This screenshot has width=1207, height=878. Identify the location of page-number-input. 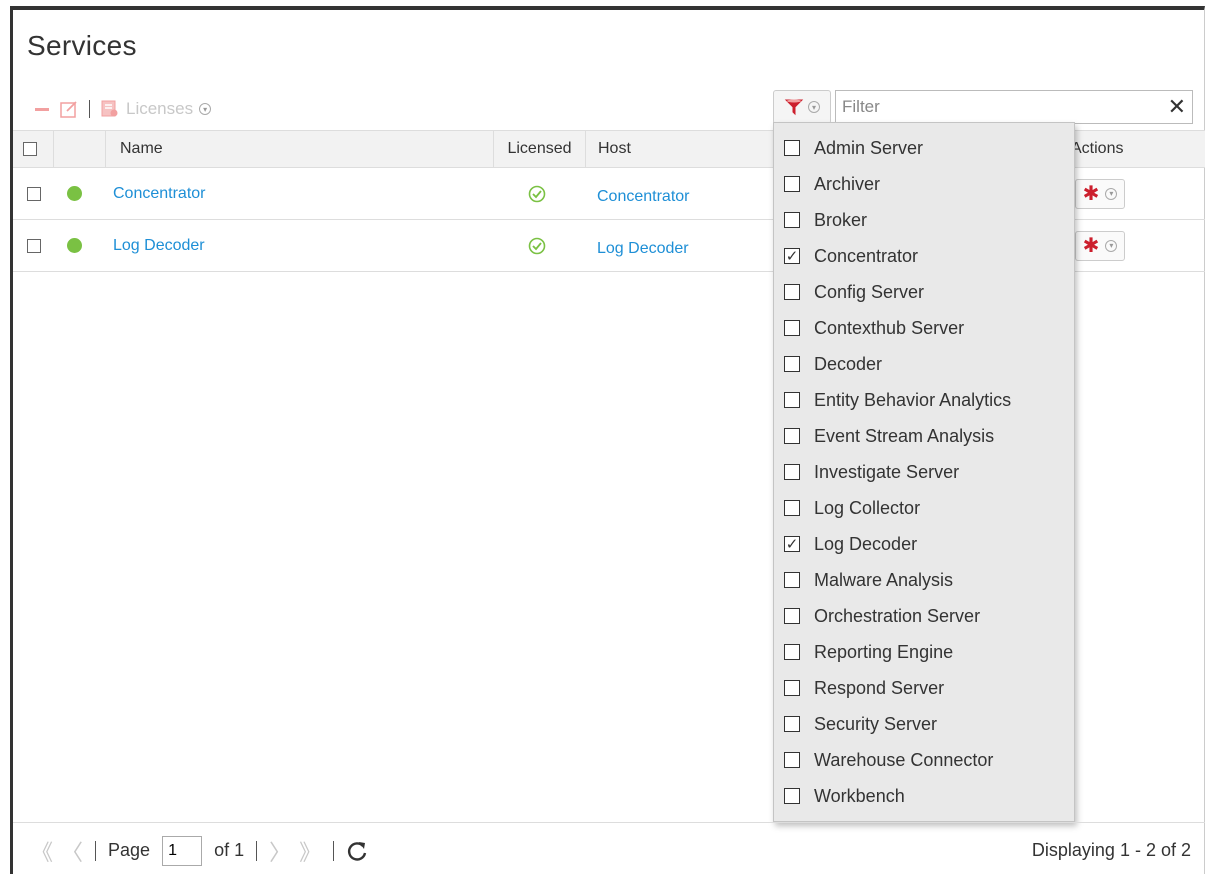
(182, 850).